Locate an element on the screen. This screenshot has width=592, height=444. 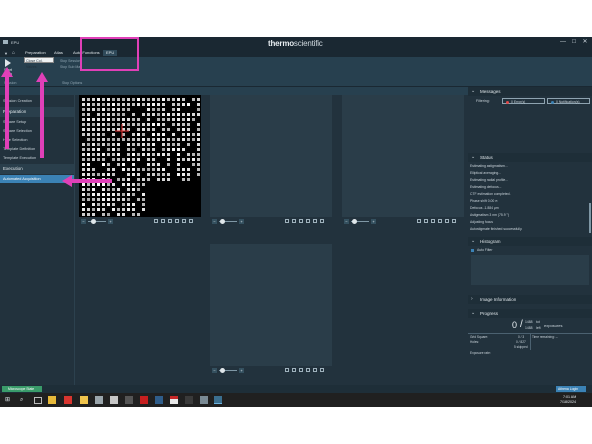
messages-header: ⌄ Messages is located at coordinates (530, 91).